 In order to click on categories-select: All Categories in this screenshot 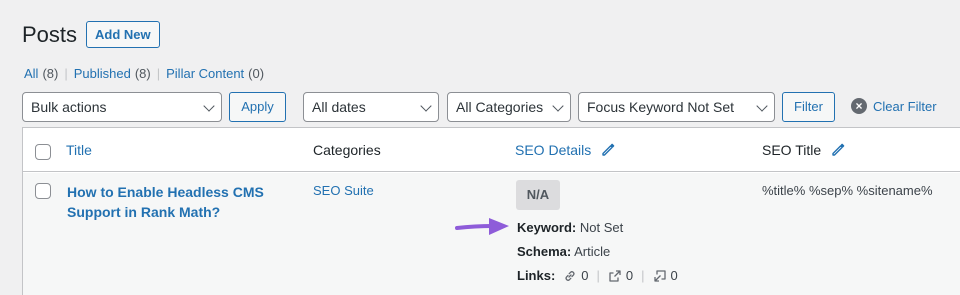, I will do `click(509, 107)`.